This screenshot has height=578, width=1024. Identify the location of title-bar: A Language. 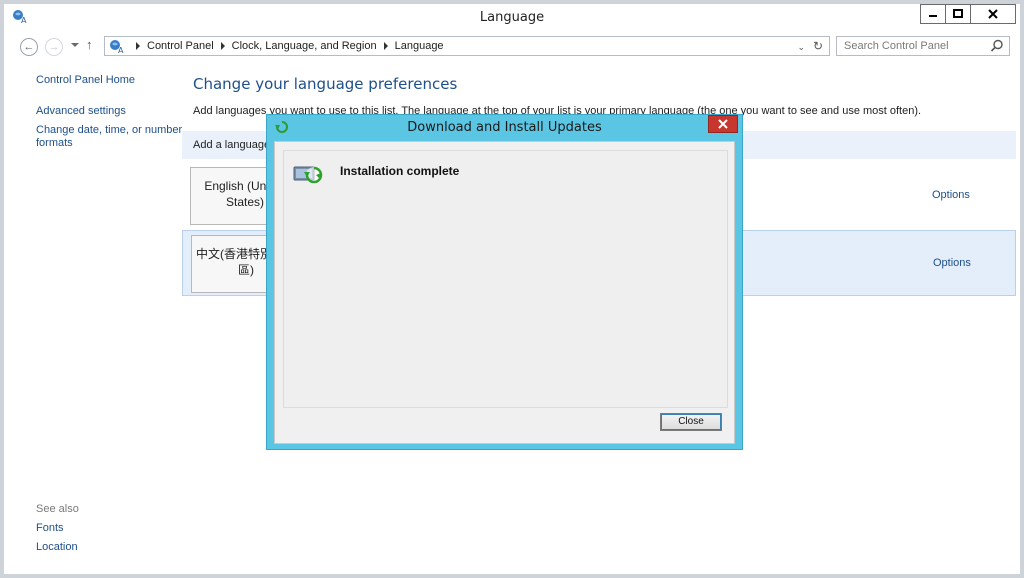
(512, 17).